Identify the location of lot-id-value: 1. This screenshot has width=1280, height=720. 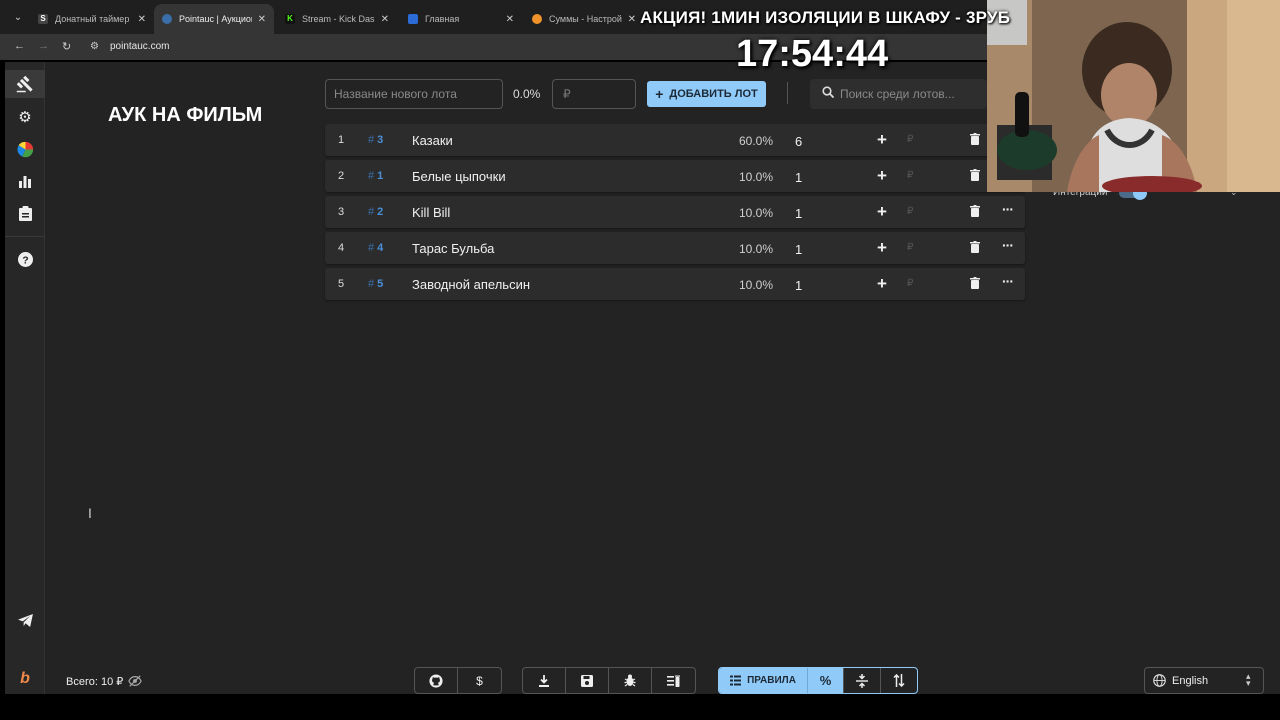
(380, 176).